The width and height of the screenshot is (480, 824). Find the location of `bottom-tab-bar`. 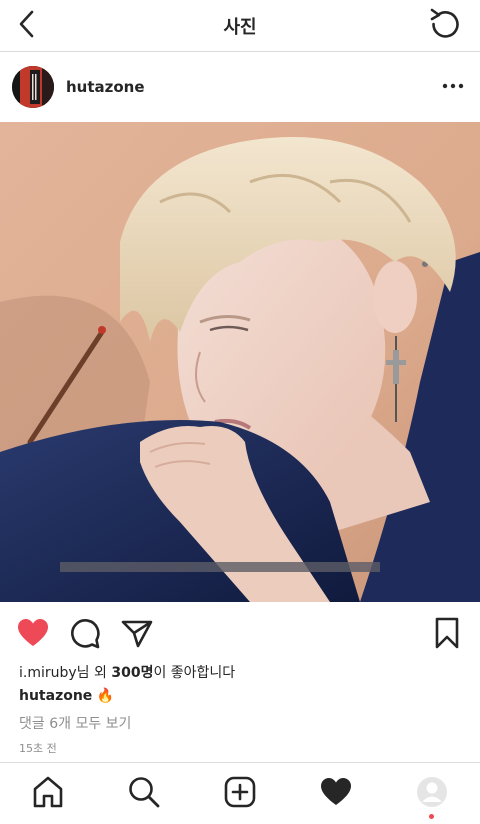

bottom-tab-bar is located at coordinates (240, 793).